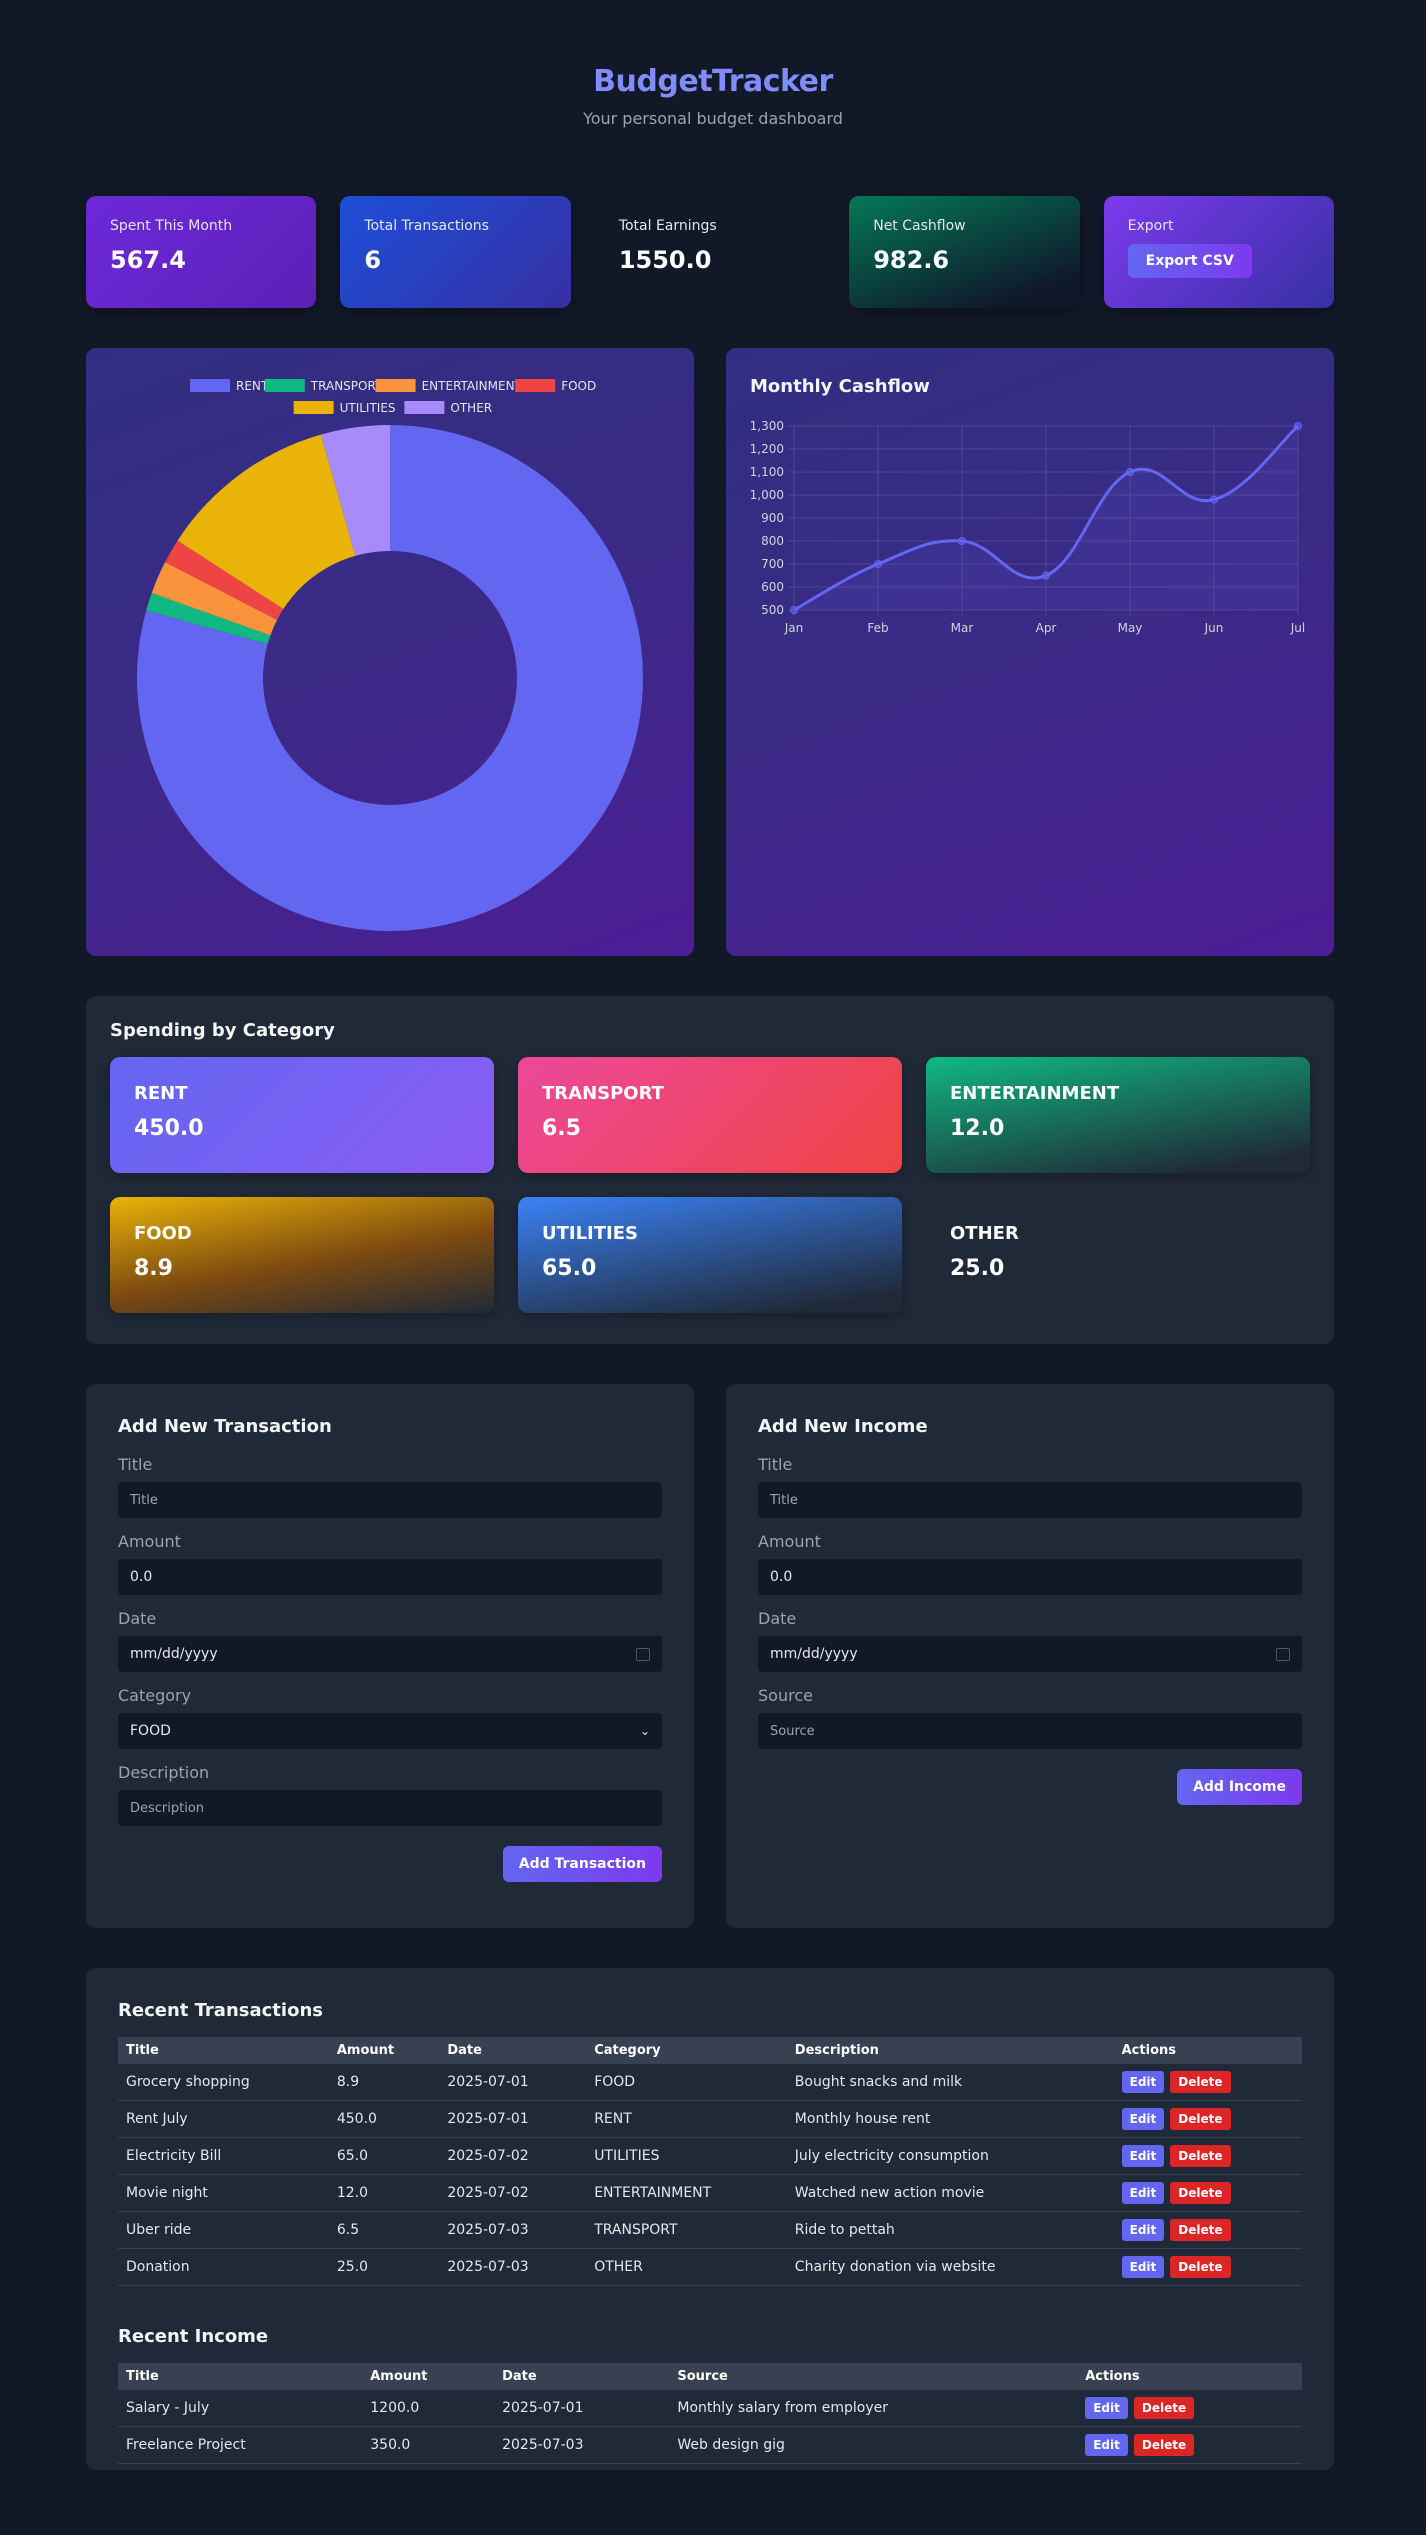 The image size is (1426, 2535). I want to click on table-cell: Salary - July, so click(240, 2408).